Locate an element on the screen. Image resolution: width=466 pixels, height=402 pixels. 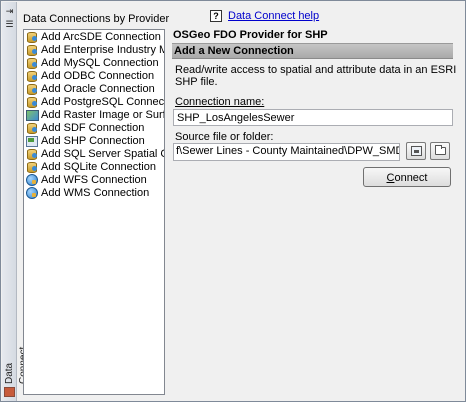
connection-name-input is located at coordinates (313, 117).